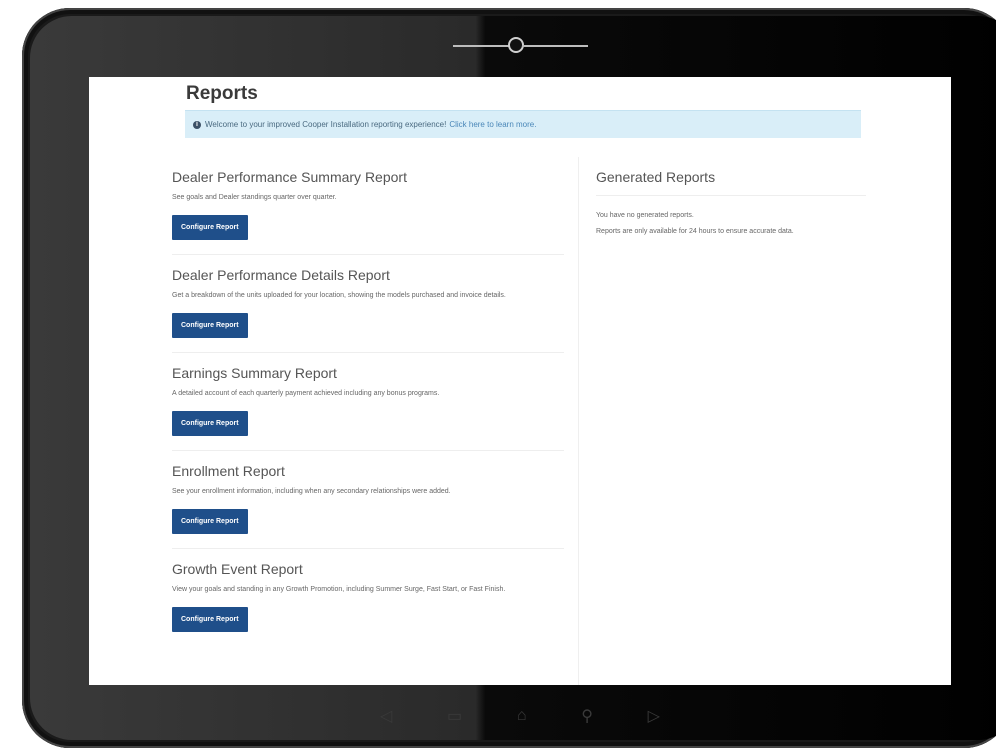 The image size is (996, 748). I want to click on camera-line-left, so click(481, 46).